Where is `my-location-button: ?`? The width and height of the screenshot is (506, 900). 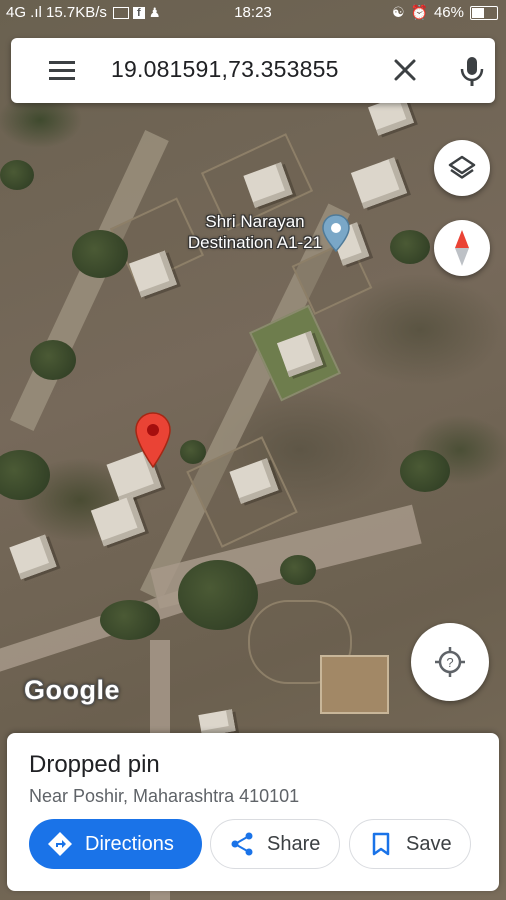 my-location-button: ? is located at coordinates (450, 662).